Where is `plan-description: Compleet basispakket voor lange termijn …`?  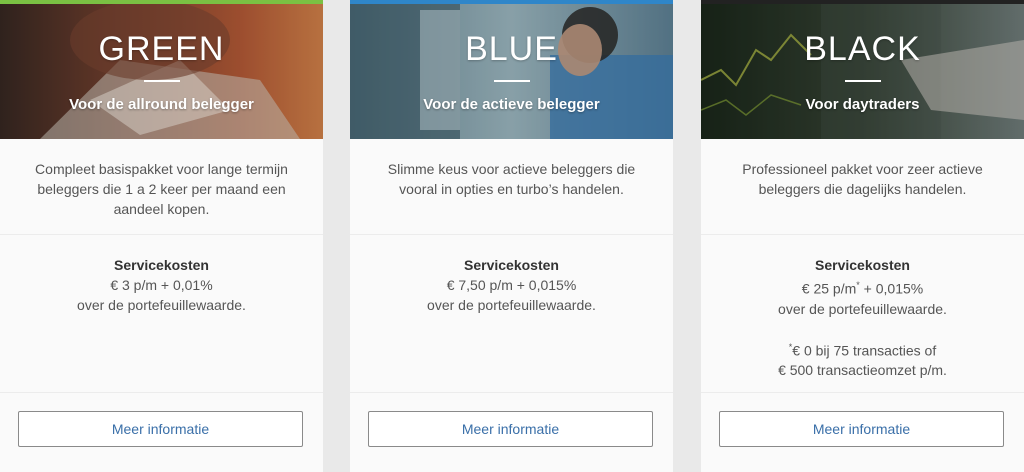
plan-description: Compleet basispakket voor lange termijn … is located at coordinates (161, 187).